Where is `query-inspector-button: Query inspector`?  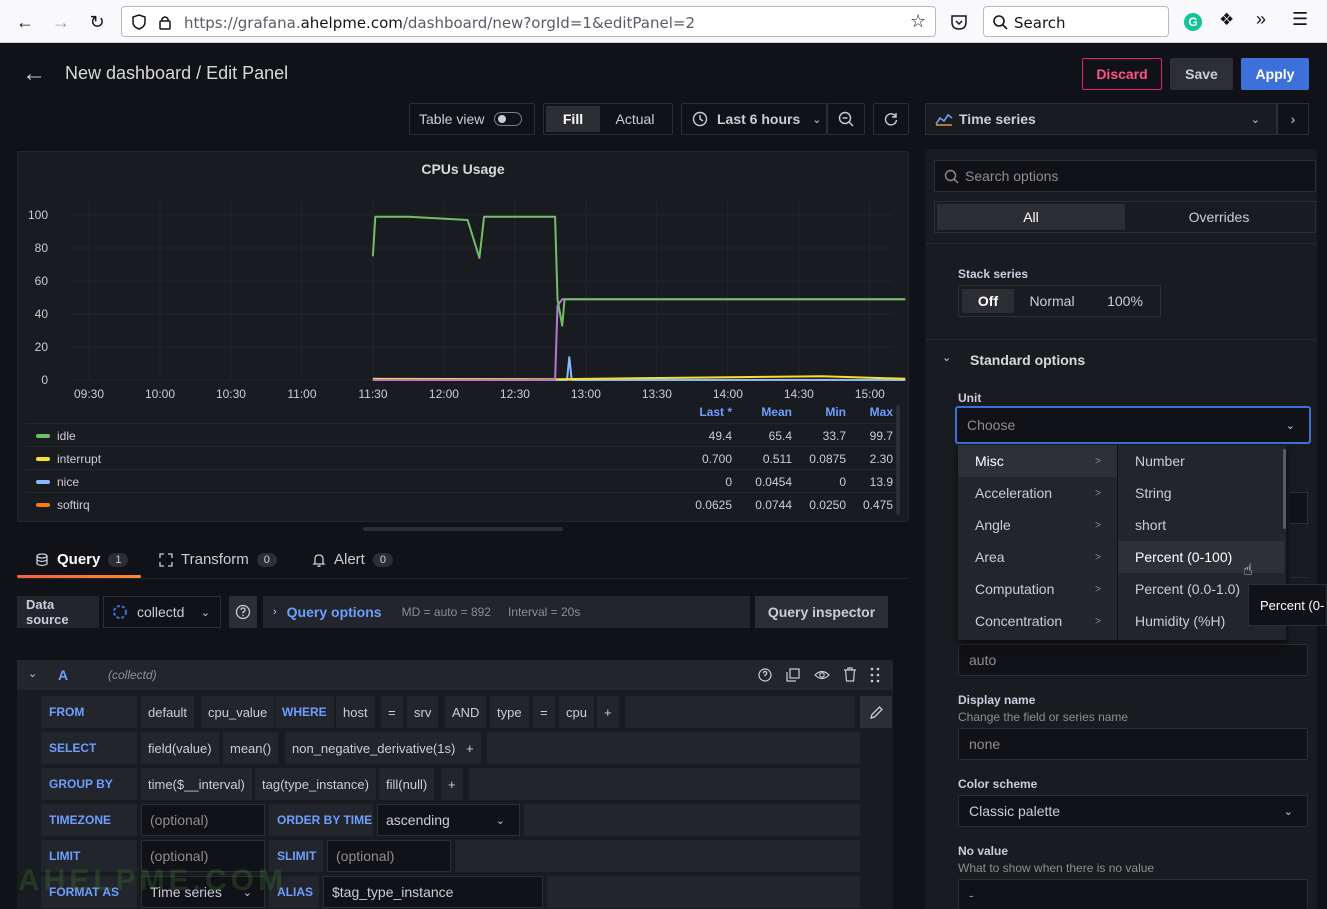
query-inspector-button: Query inspector is located at coordinates (821, 612).